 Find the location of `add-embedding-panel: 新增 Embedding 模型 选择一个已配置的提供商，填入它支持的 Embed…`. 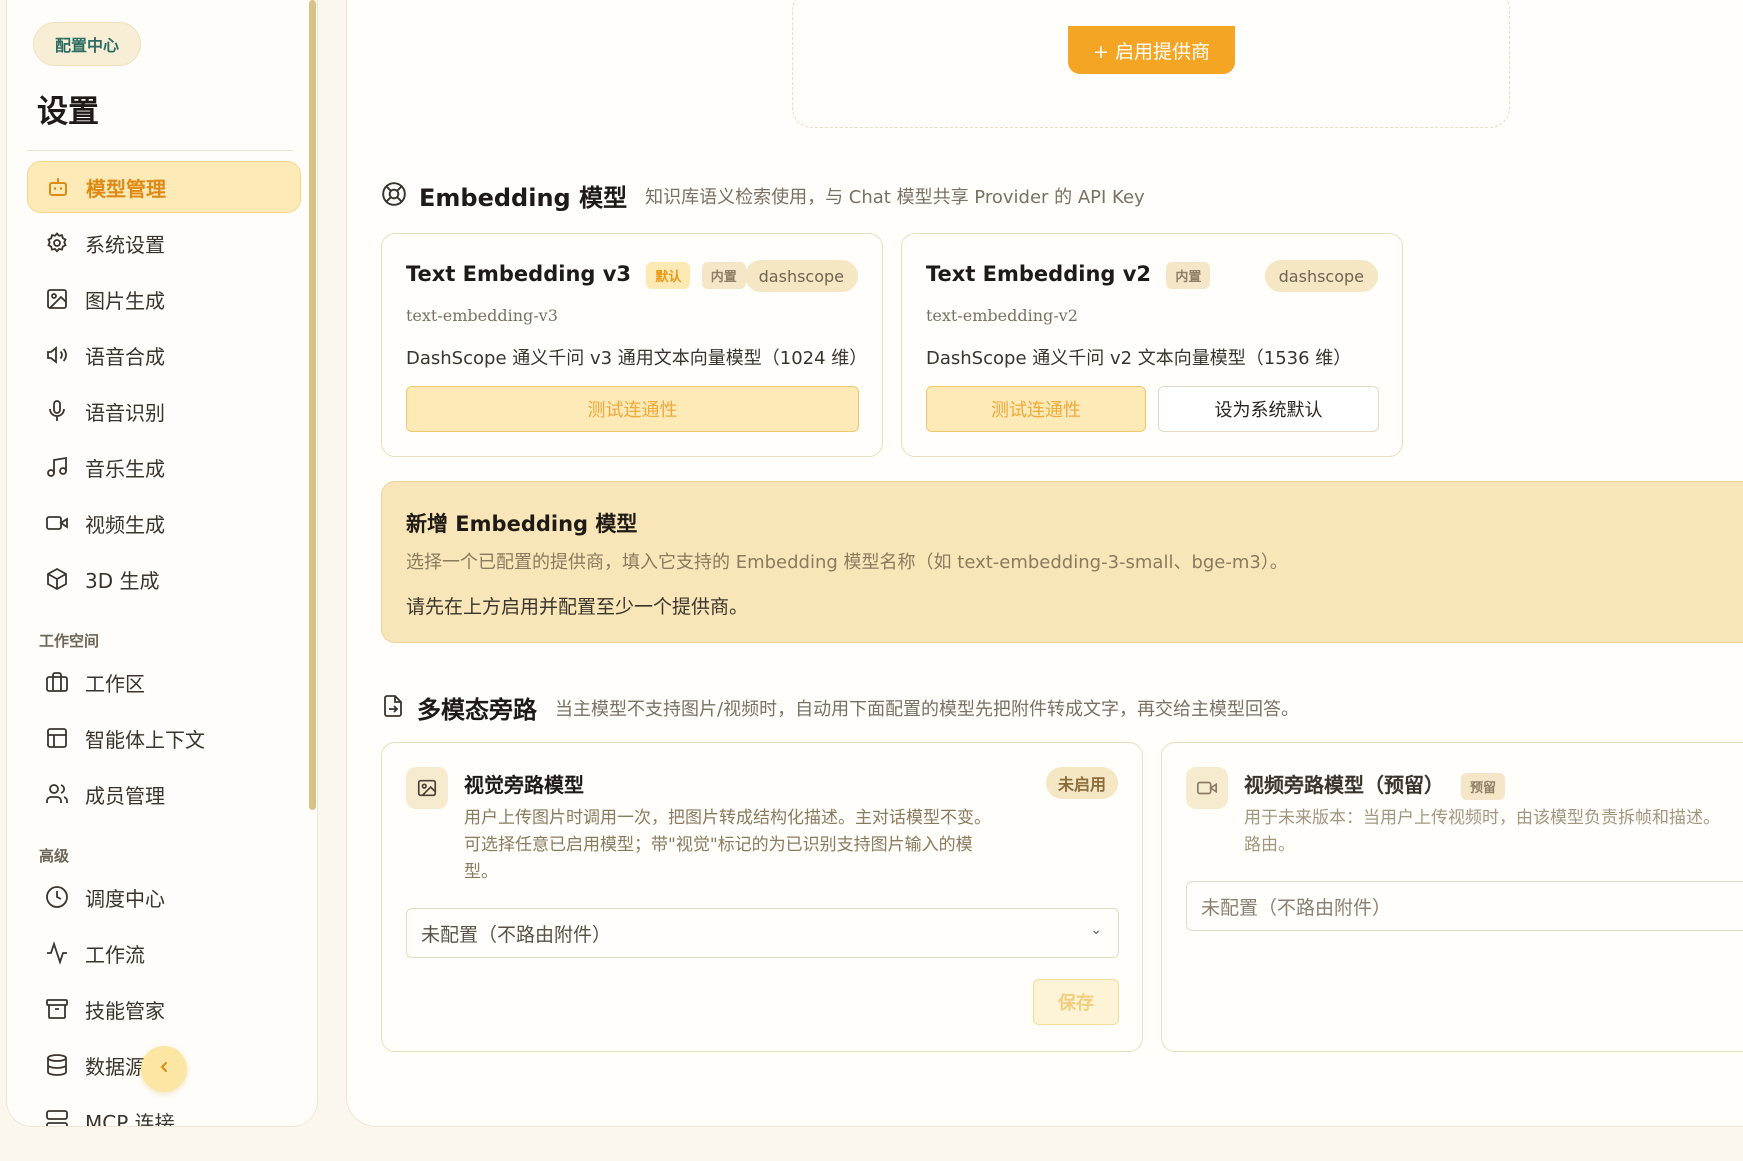

add-embedding-panel: 新增 Embedding 模型 选择一个已配置的提供商，填入它支持的 Embed… is located at coordinates (1062, 562).